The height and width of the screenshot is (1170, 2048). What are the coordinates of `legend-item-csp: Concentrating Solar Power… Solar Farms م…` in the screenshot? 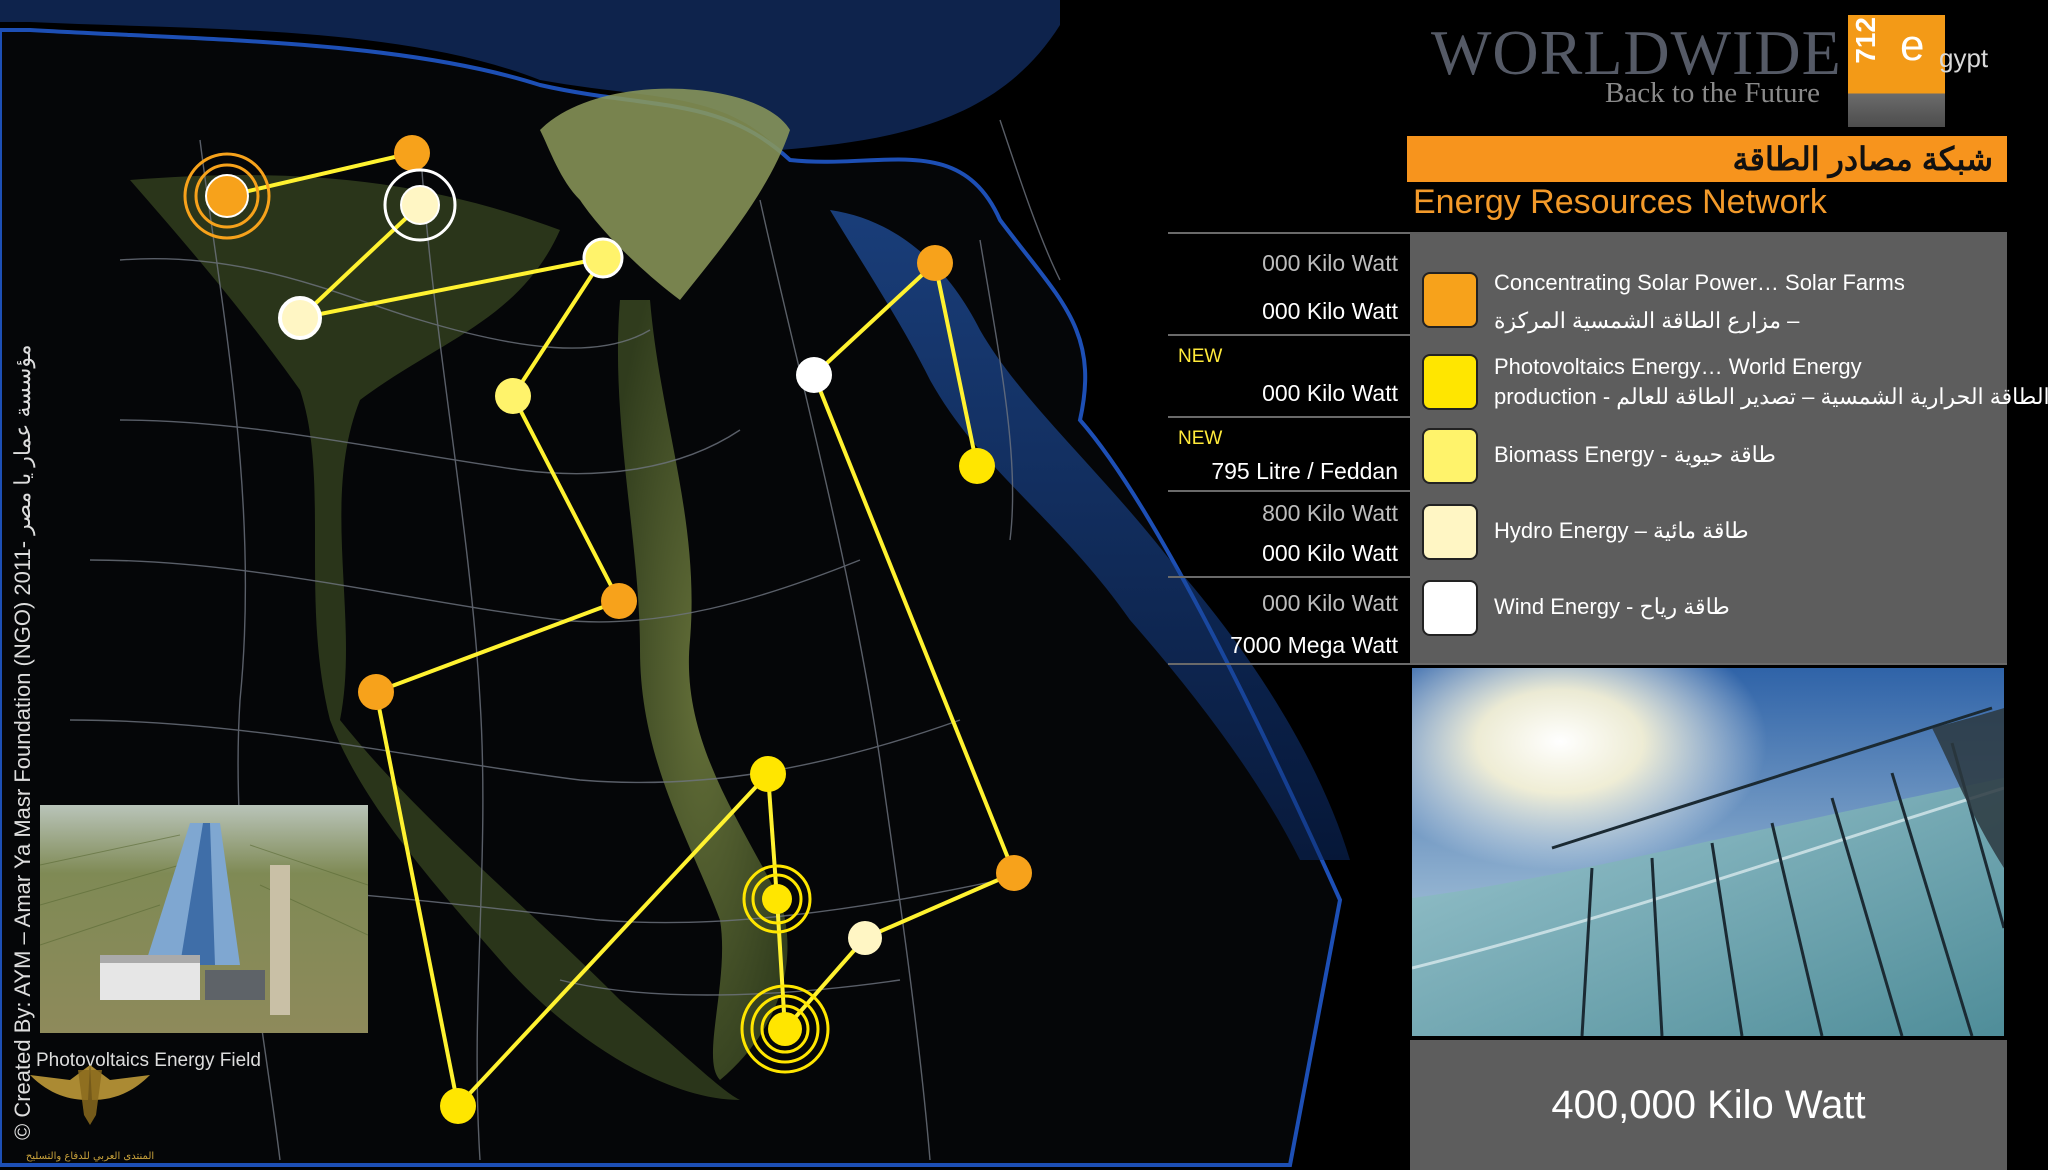 It's located at (1711, 303).